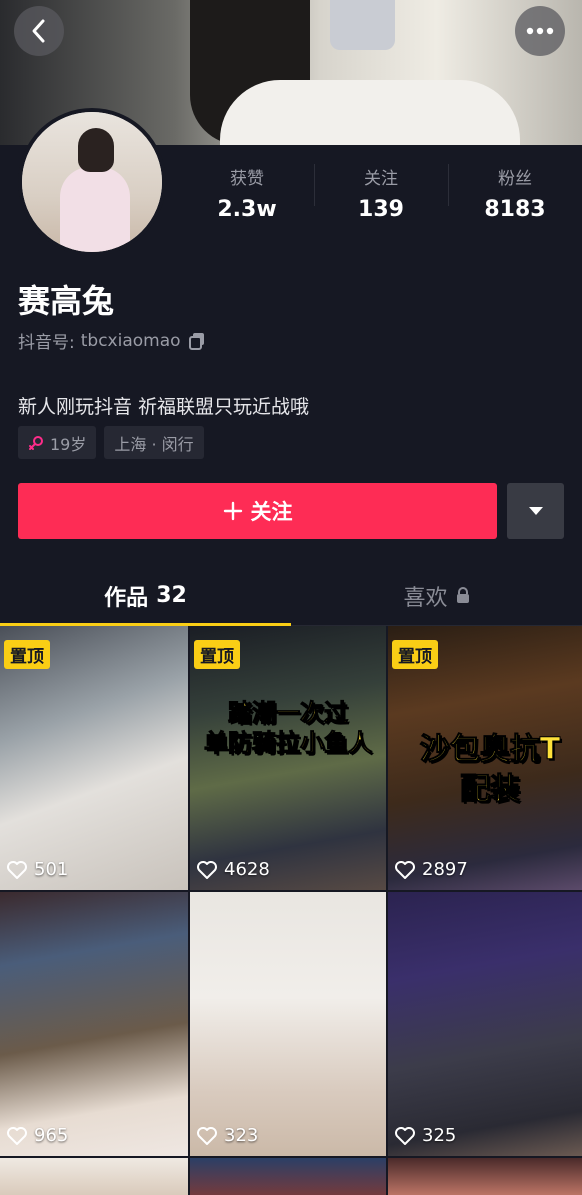 Image resolution: width=582 pixels, height=1195 pixels. Describe the element at coordinates (66, 301) in the screenshot. I see `profile-name: 赛高兔` at that location.